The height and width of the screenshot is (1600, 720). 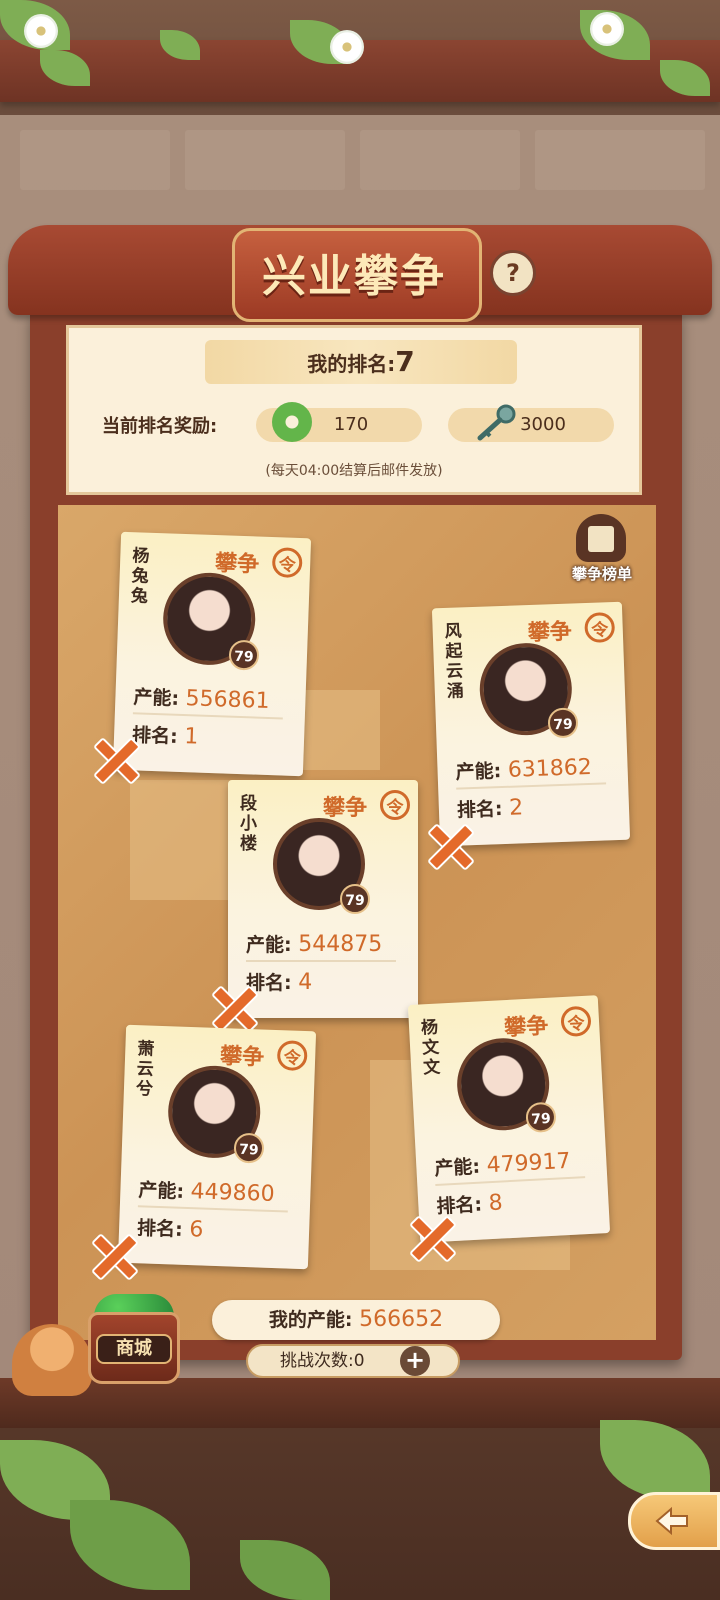 What do you see at coordinates (134, 1349) in the screenshot?
I see `shop-label: 商城` at bounding box center [134, 1349].